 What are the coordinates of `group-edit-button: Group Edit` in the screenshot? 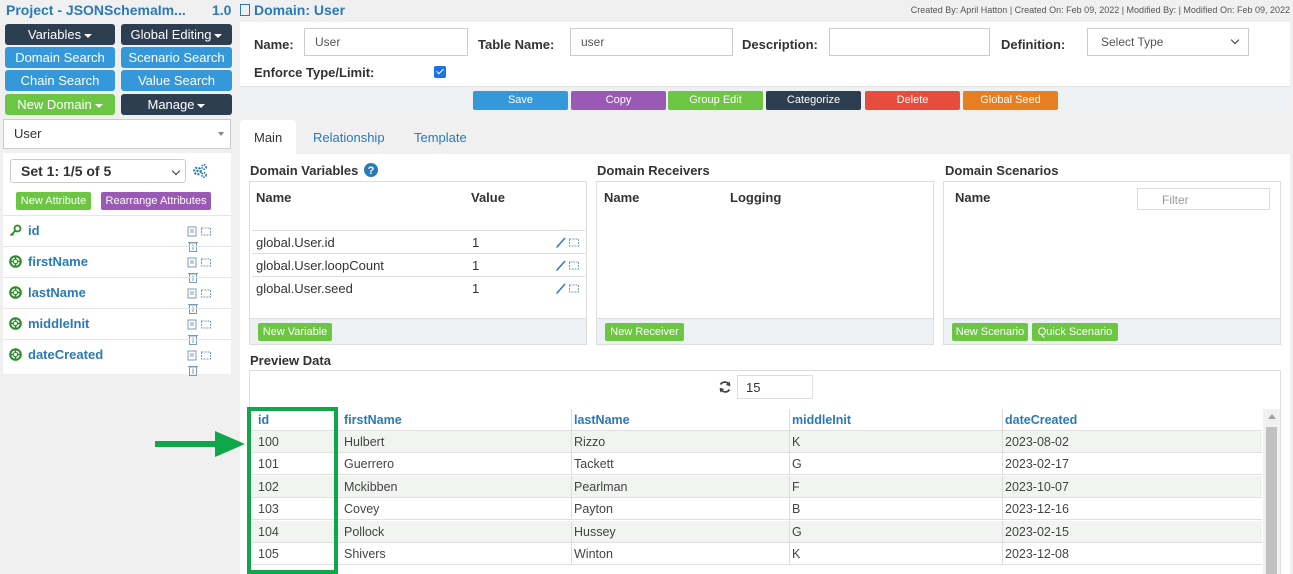 It's located at (715, 100).